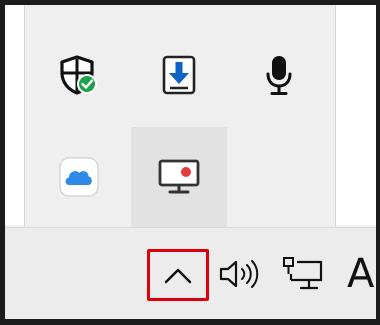 Image resolution: width=380 pixels, height=325 pixels. What do you see at coordinates (360, 274) in the screenshot?
I see `input-language-indicator: A` at bounding box center [360, 274].